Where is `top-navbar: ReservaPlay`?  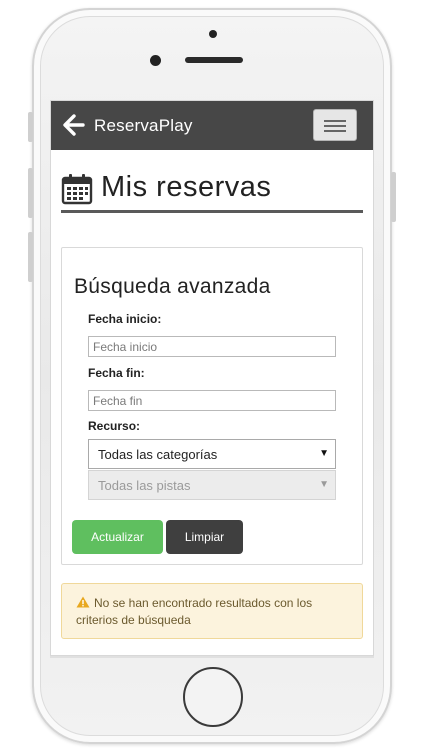
top-navbar: ReservaPlay is located at coordinates (212, 125).